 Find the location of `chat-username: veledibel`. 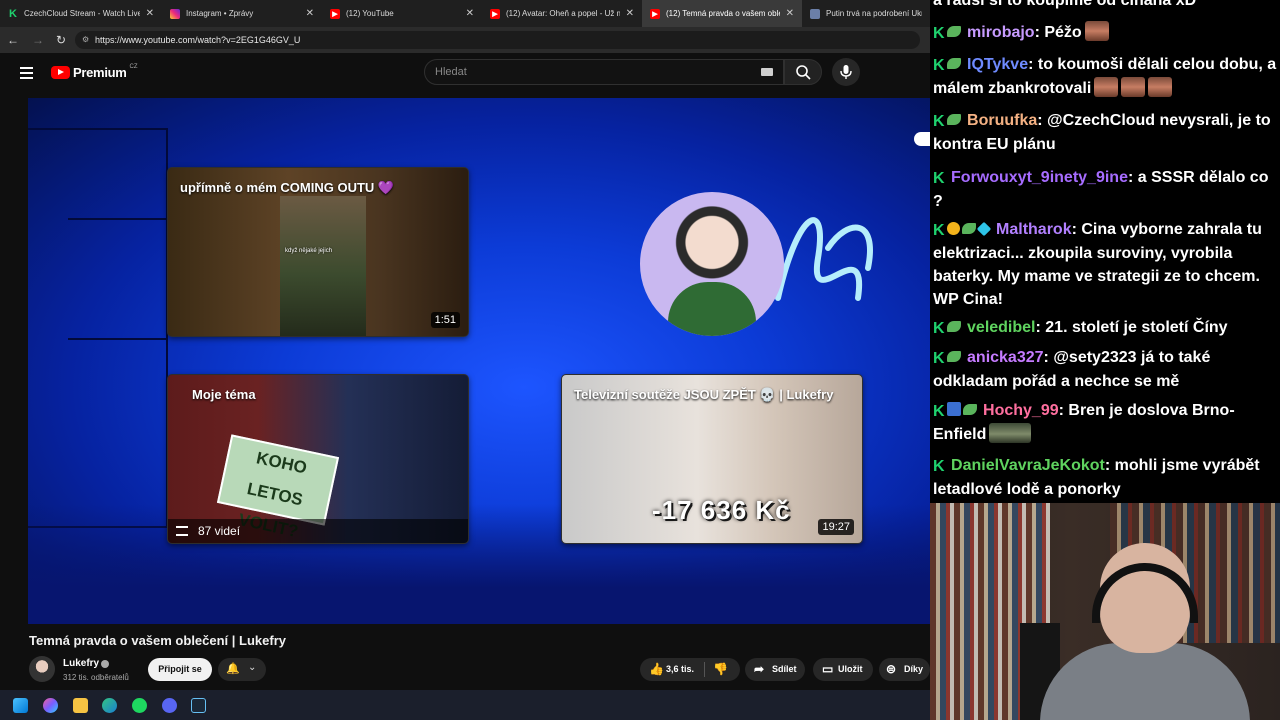

chat-username: veledibel is located at coordinates (1001, 327).